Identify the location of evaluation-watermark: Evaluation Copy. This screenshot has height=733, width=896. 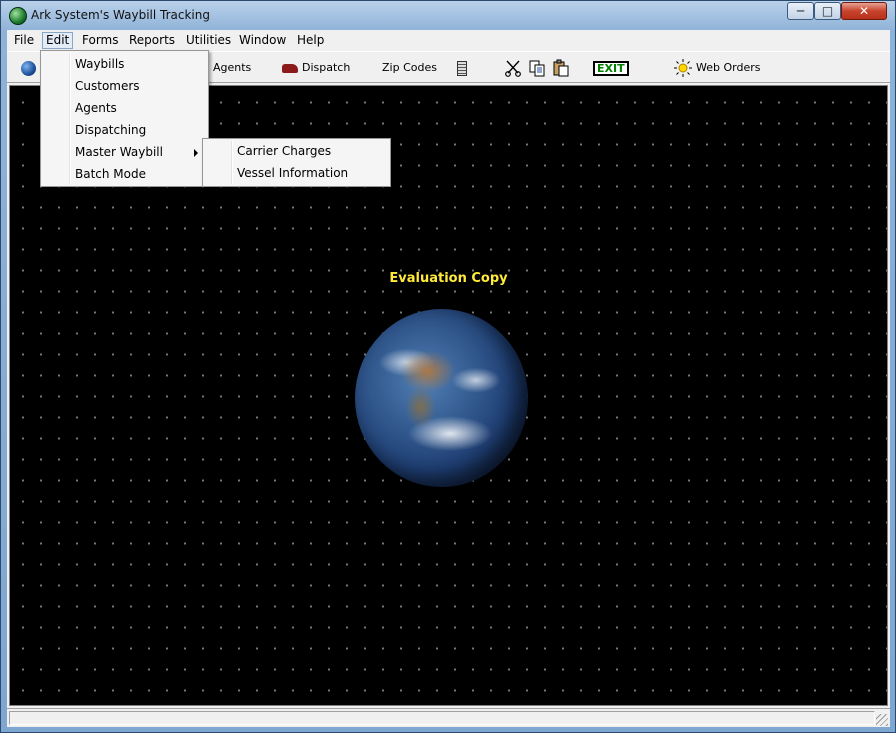
(448, 278).